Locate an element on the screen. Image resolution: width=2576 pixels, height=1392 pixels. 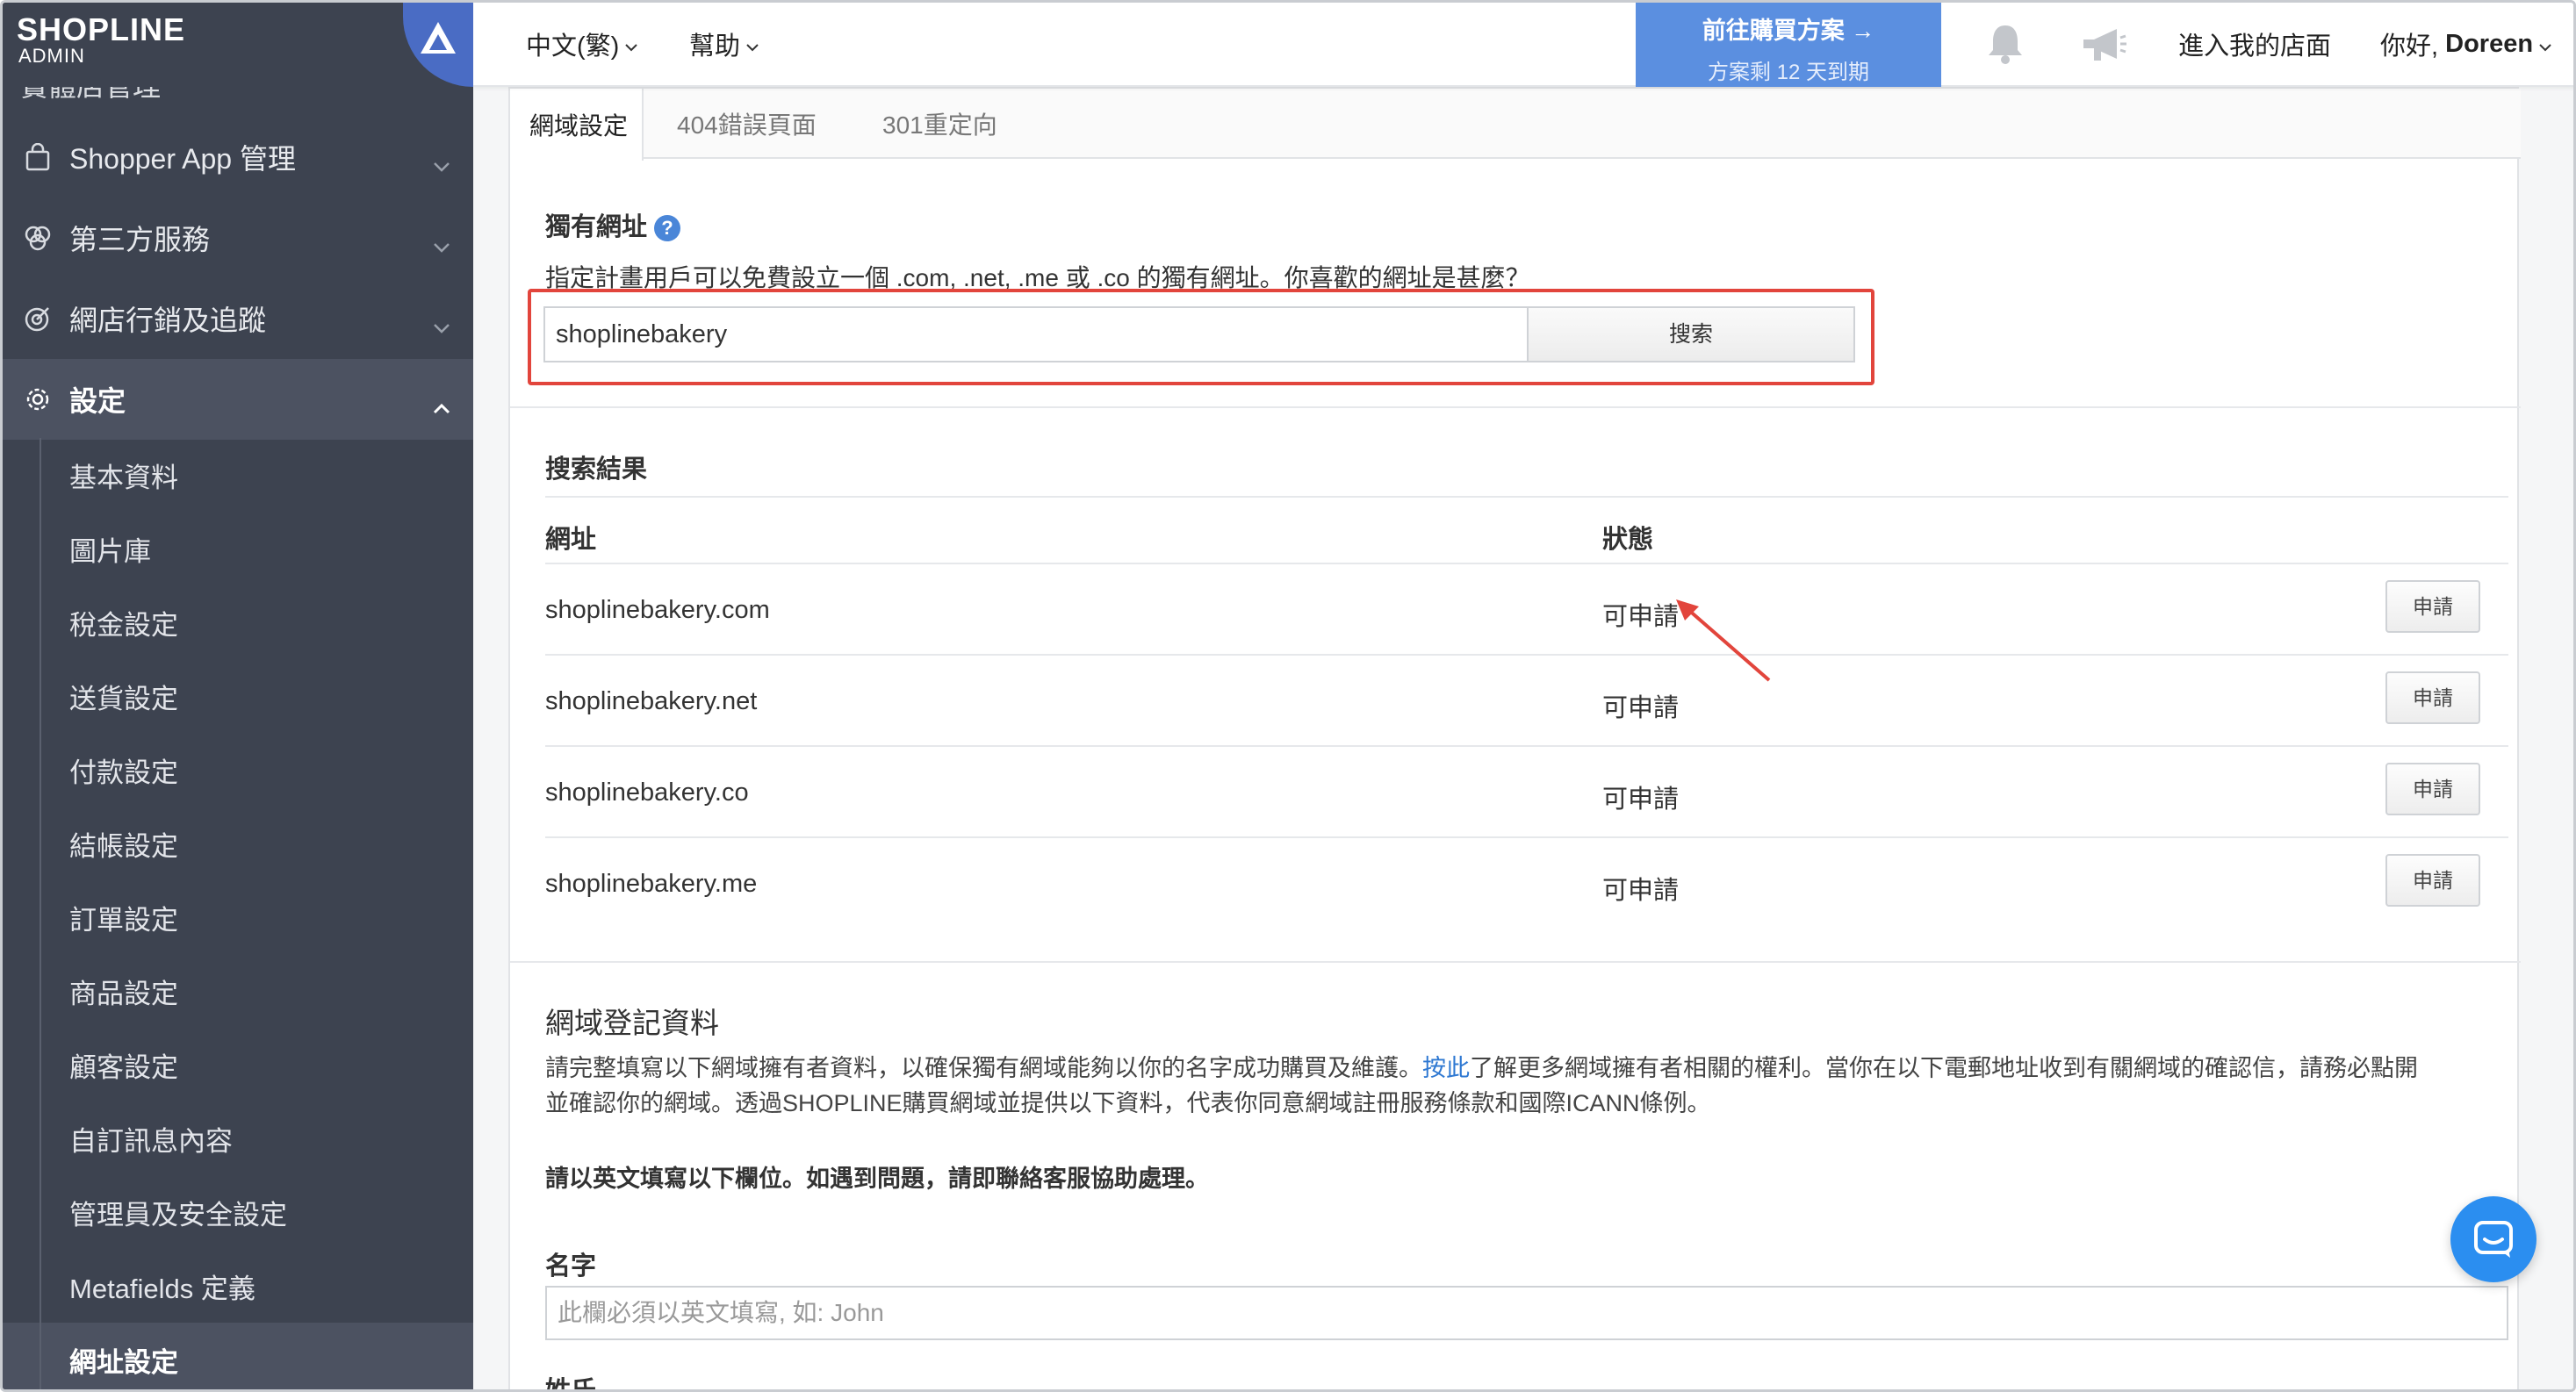
tab-301-redirect: 301重定向 is located at coordinates (939, 124).